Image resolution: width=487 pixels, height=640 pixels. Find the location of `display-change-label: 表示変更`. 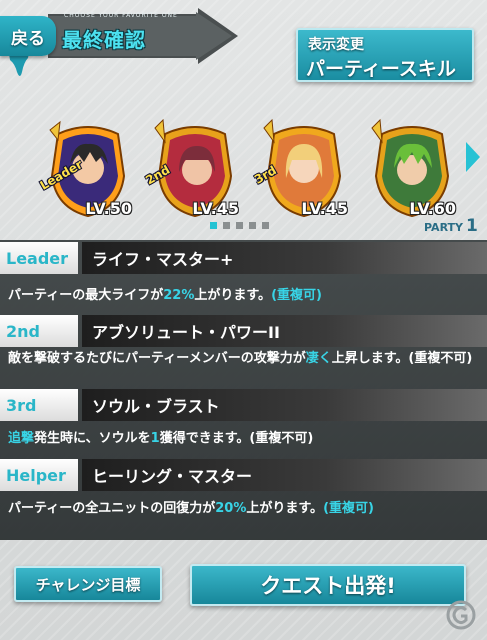

display-change-label: 表示変更 is located at coordinates (336, 45).